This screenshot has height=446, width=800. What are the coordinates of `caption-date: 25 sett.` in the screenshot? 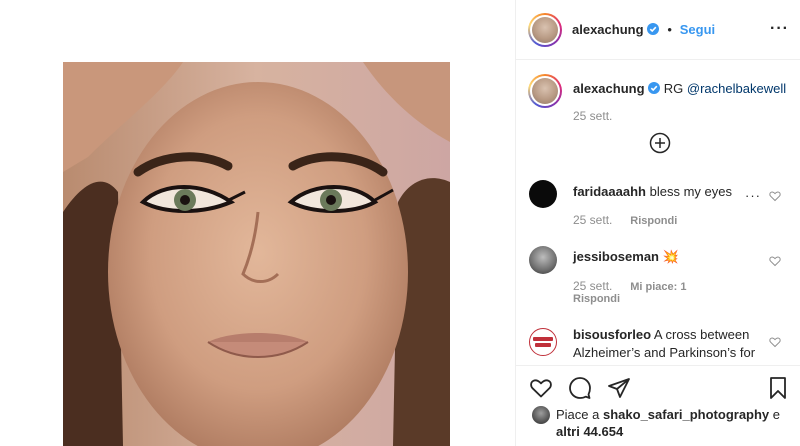 It's located at (593, 116).